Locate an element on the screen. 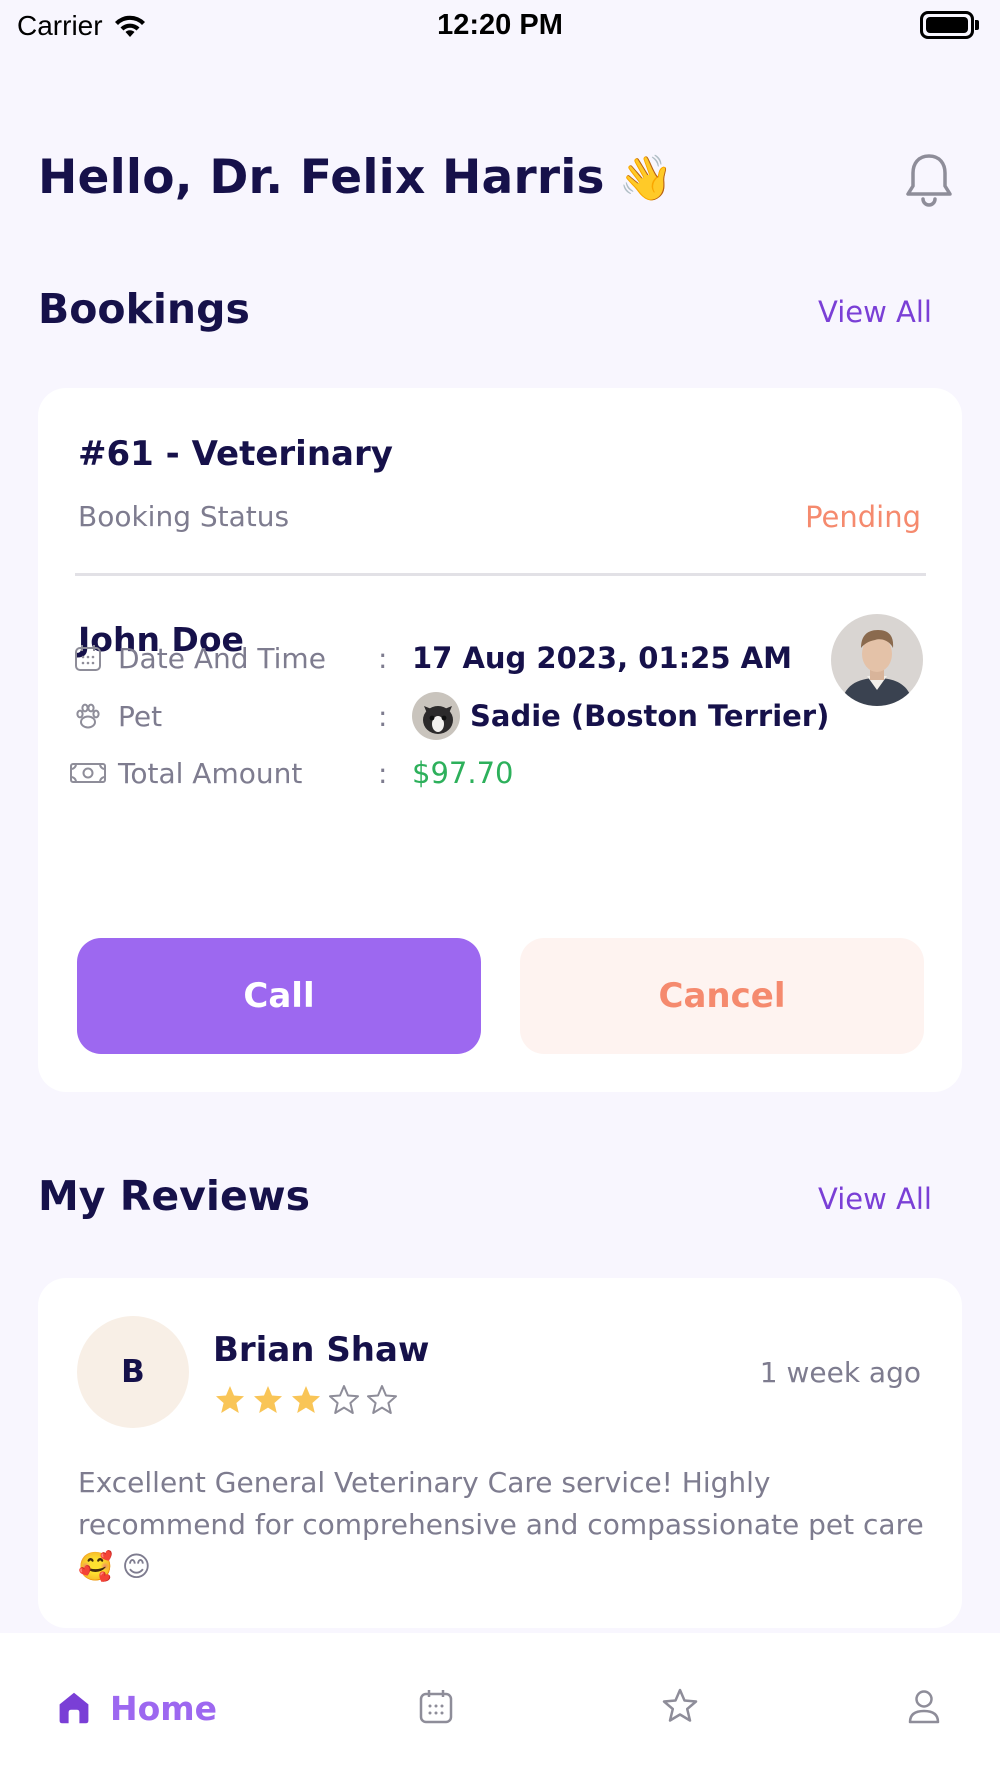  star-rating is located at coordinates (306, 1400).